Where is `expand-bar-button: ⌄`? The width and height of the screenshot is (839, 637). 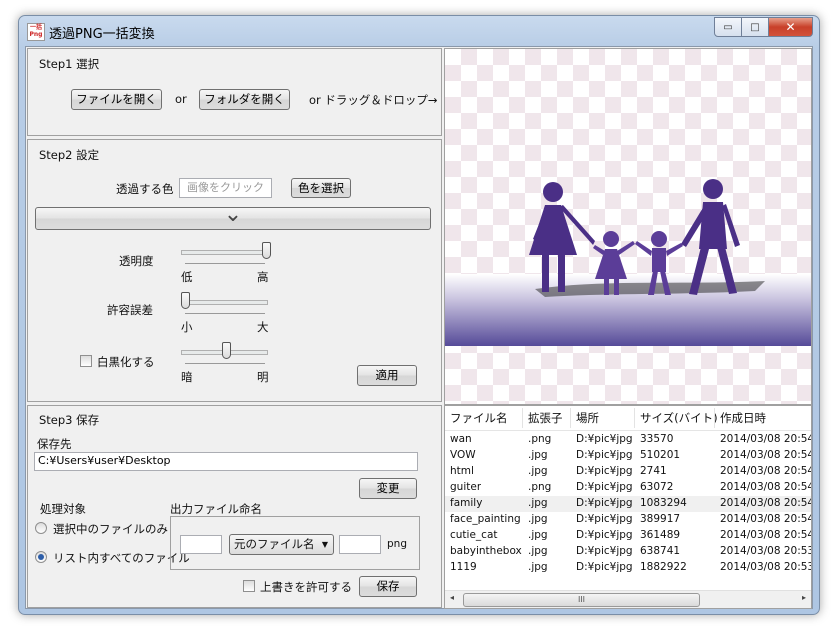 expand-bar-button: ⌄ is located at coordinates (233, 217).